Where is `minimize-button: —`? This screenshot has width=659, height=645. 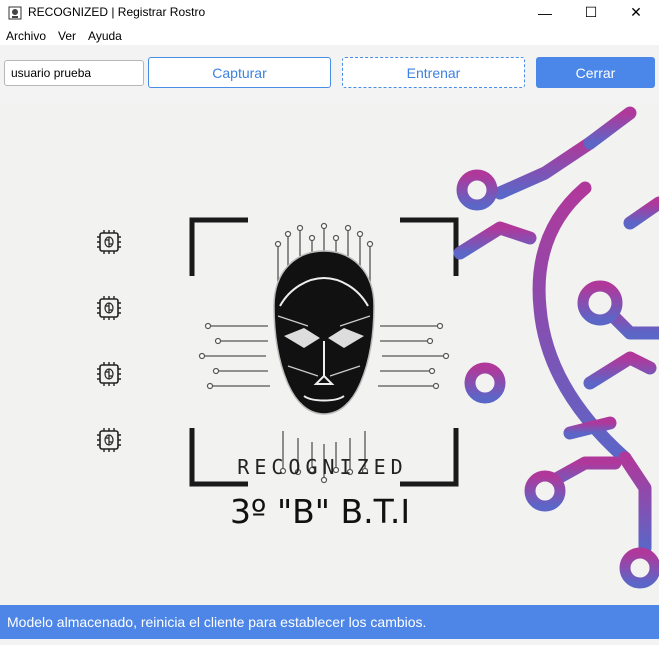 minimize-button: — is located at coordinates (545, 12).